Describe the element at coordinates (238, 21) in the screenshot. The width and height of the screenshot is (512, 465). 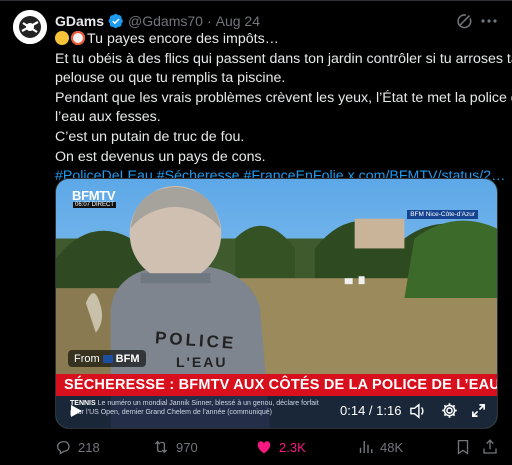
I see `tweet-date: Aug 24` at that location.